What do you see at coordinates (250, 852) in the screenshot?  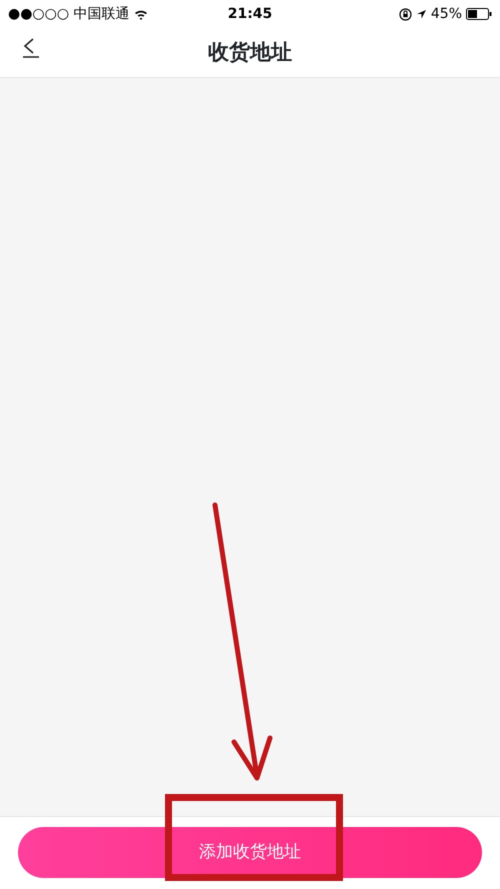 I see `add-address-button: 添加收货地址` at bounding box center [250, 852].